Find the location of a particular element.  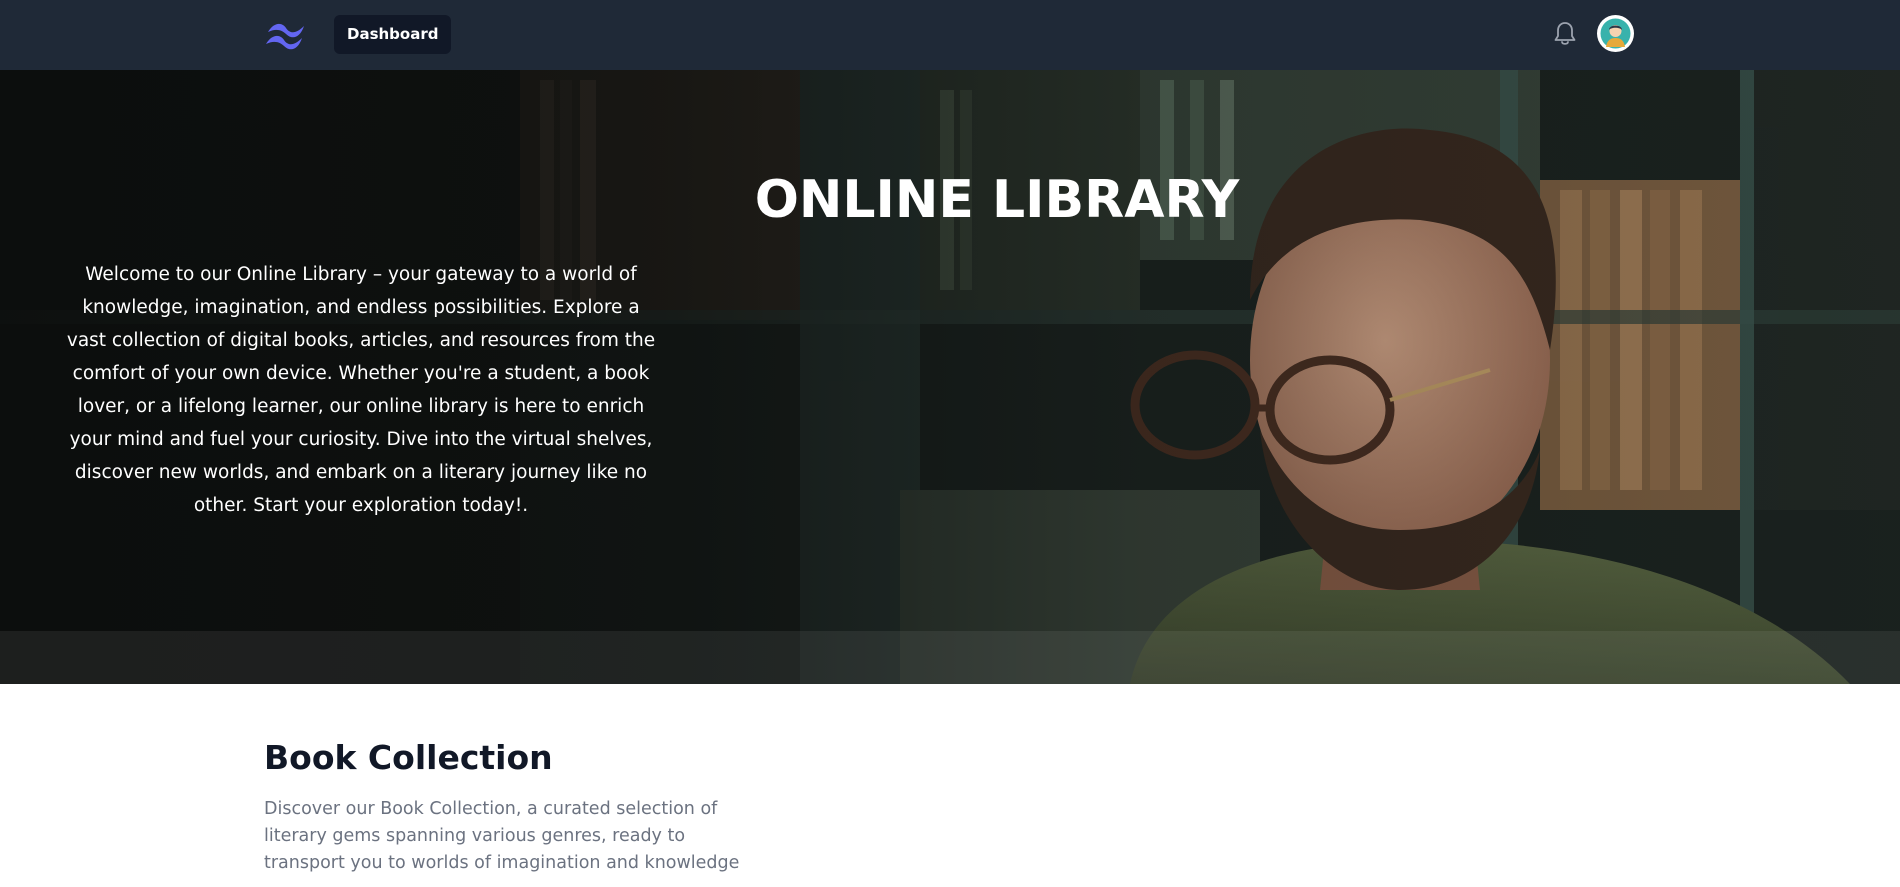

avatar-icon is located at coordinates (1615, 33).